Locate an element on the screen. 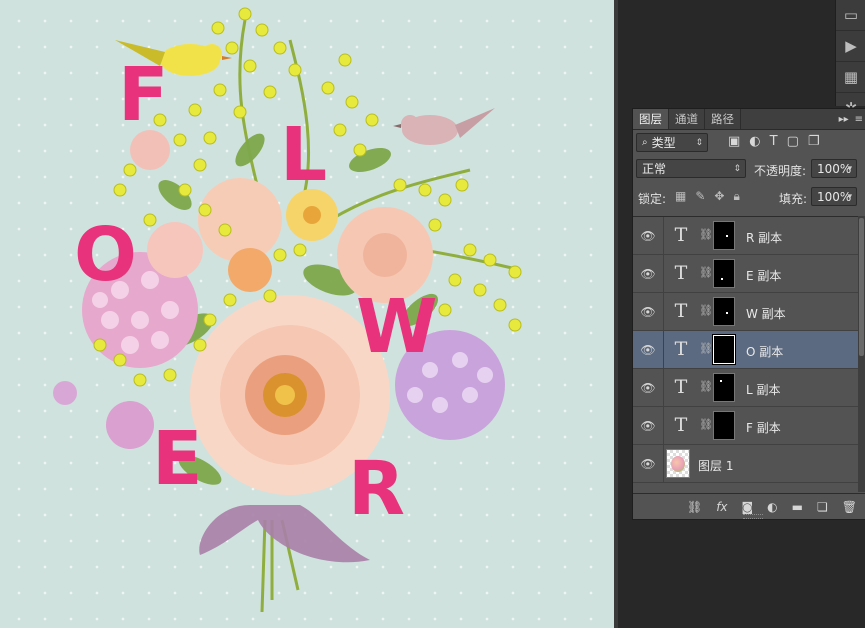 The height and width of the screenshot is (628, 865). fill-input: 100% ▾ is located at coordinates (834, 196).